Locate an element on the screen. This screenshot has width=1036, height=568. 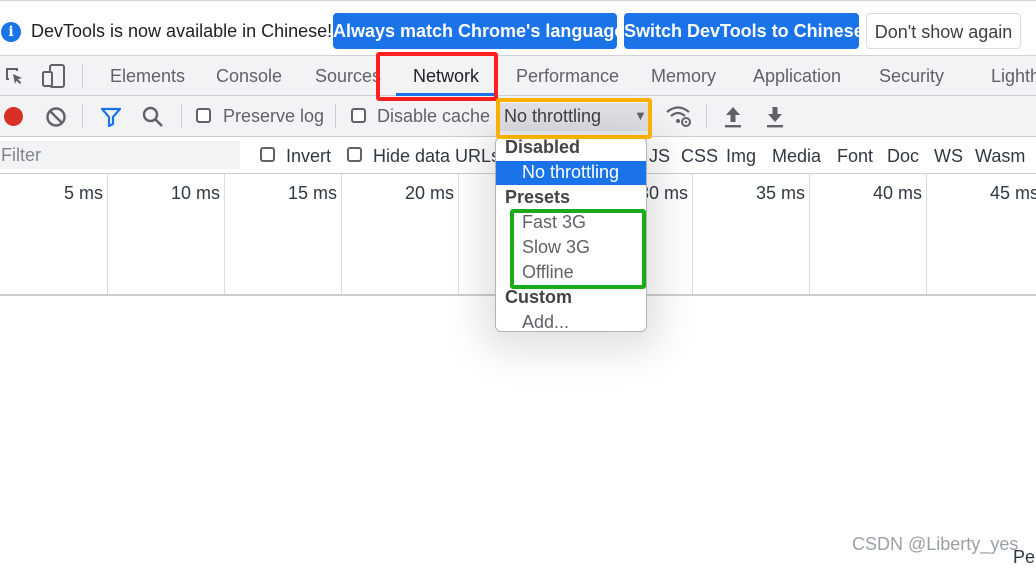
status-text-fragment: Pe is located at coordinates (1024, 557).